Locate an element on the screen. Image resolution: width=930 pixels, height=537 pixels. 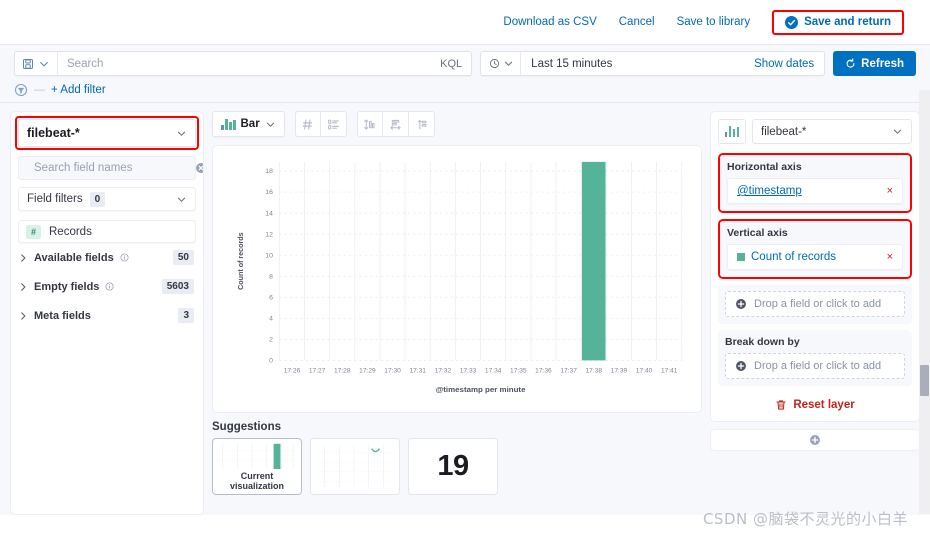
show-dates-button: Show dates is located at coordinates (784, 64).